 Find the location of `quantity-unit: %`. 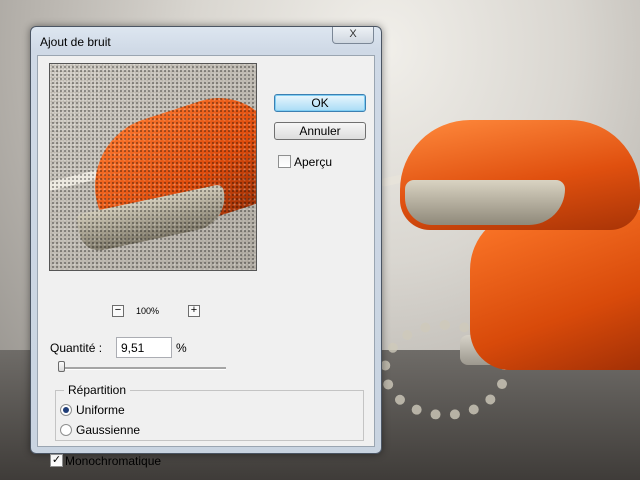

quantity-unit: % is located at coordinates (181, 348).